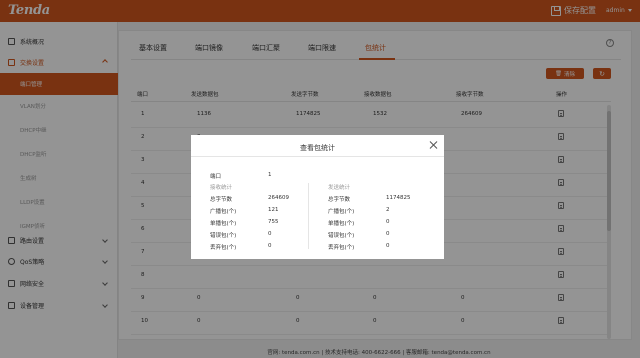 This screenshot has width=640, height=358. What do you see at coordinates (223, 236) in the screenshot?
I see `rx-stat-label: 错误包(个)` at bounding box center [223, 236].